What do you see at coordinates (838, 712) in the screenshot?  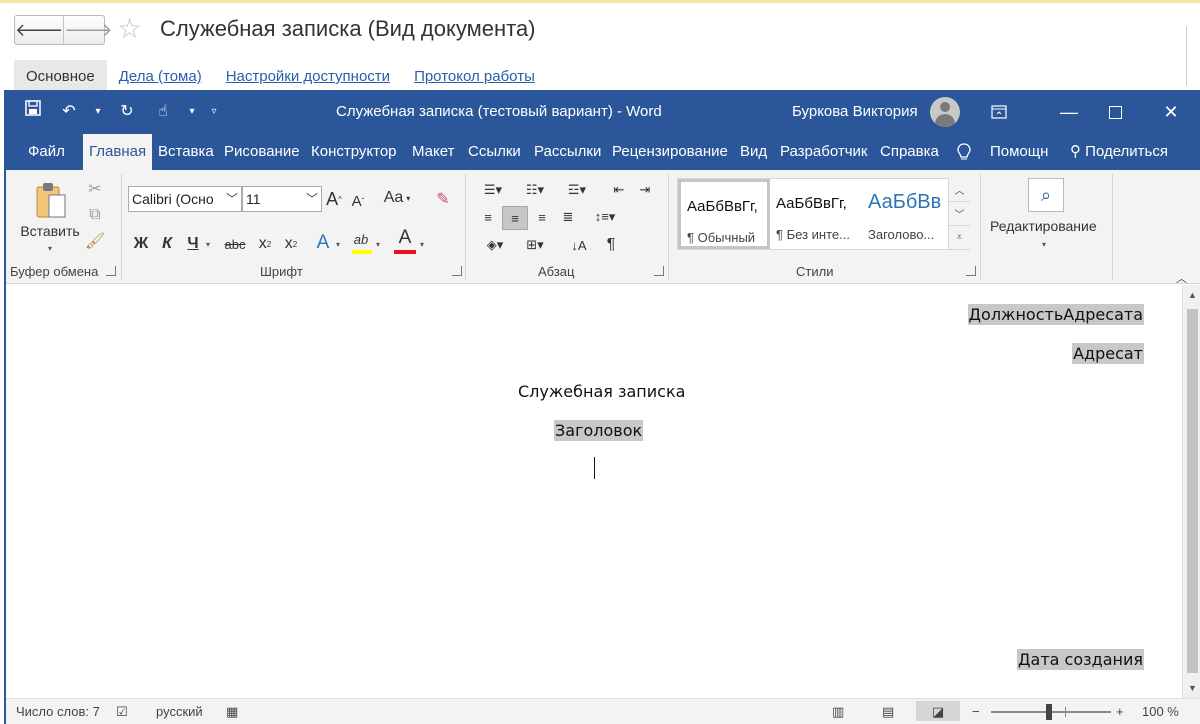 I see `read-mode-icon: ▥` at bounding box center [838, 712].